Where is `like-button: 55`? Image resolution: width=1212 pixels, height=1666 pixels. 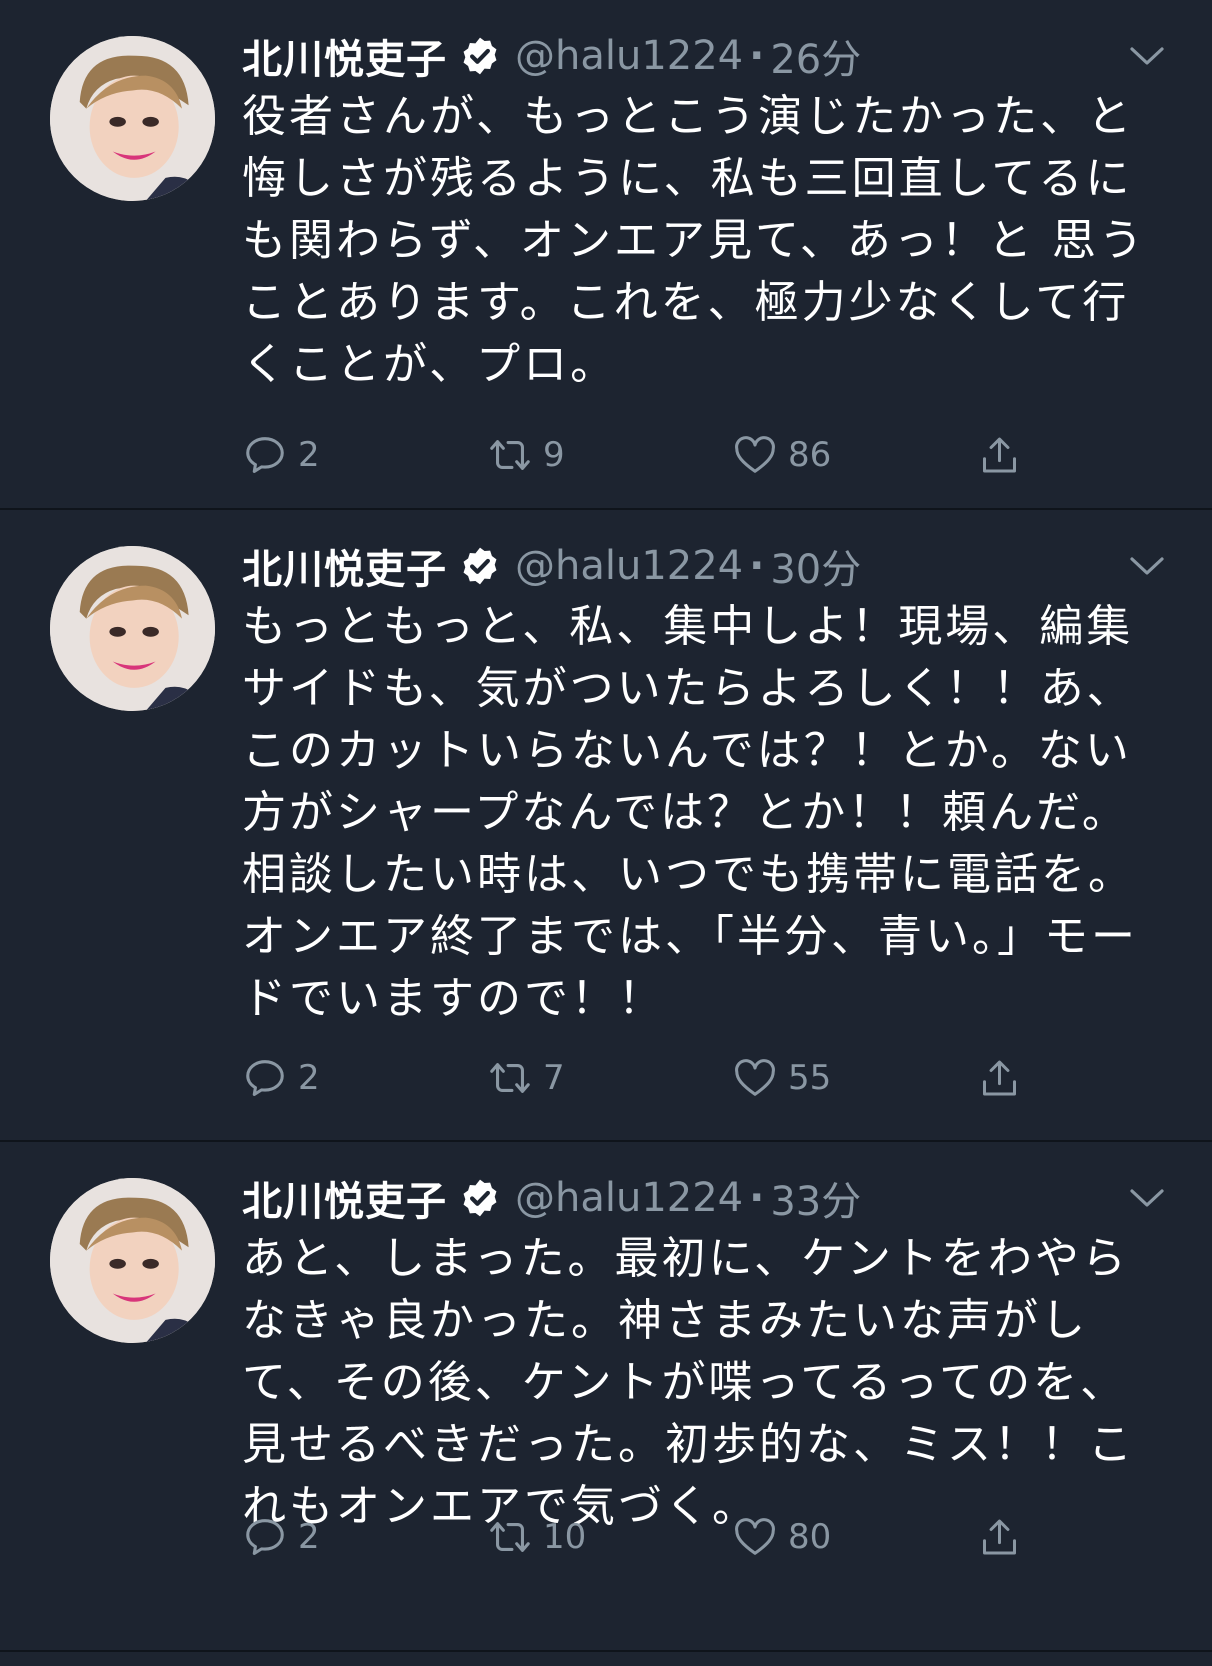
like-button: 55 is located at coordinates (854, 1078).